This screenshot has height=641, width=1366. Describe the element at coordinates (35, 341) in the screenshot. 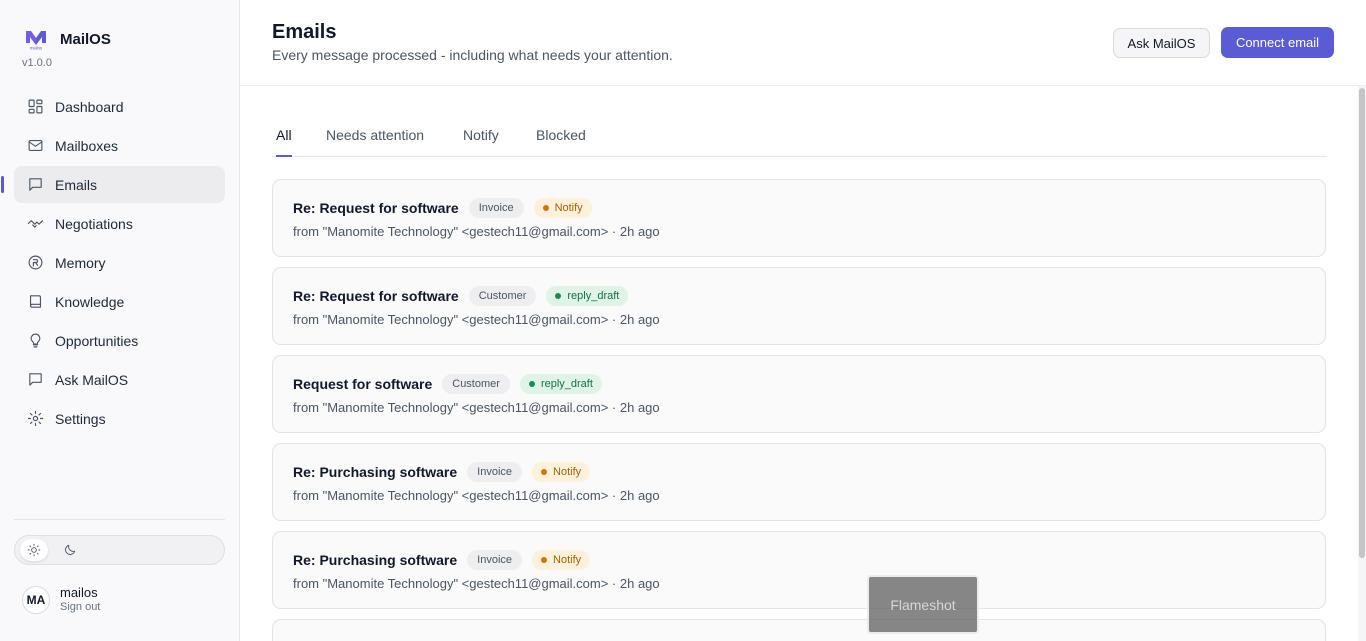

I see `lightbulb-icon` at that location.